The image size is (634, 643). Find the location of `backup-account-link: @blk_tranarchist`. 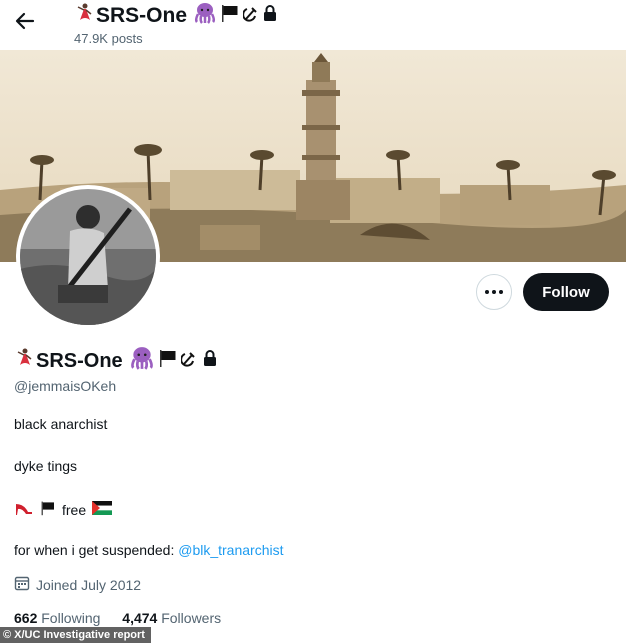

backup-account-link: @blk_tranarchist is located at coordinates (230, 550).